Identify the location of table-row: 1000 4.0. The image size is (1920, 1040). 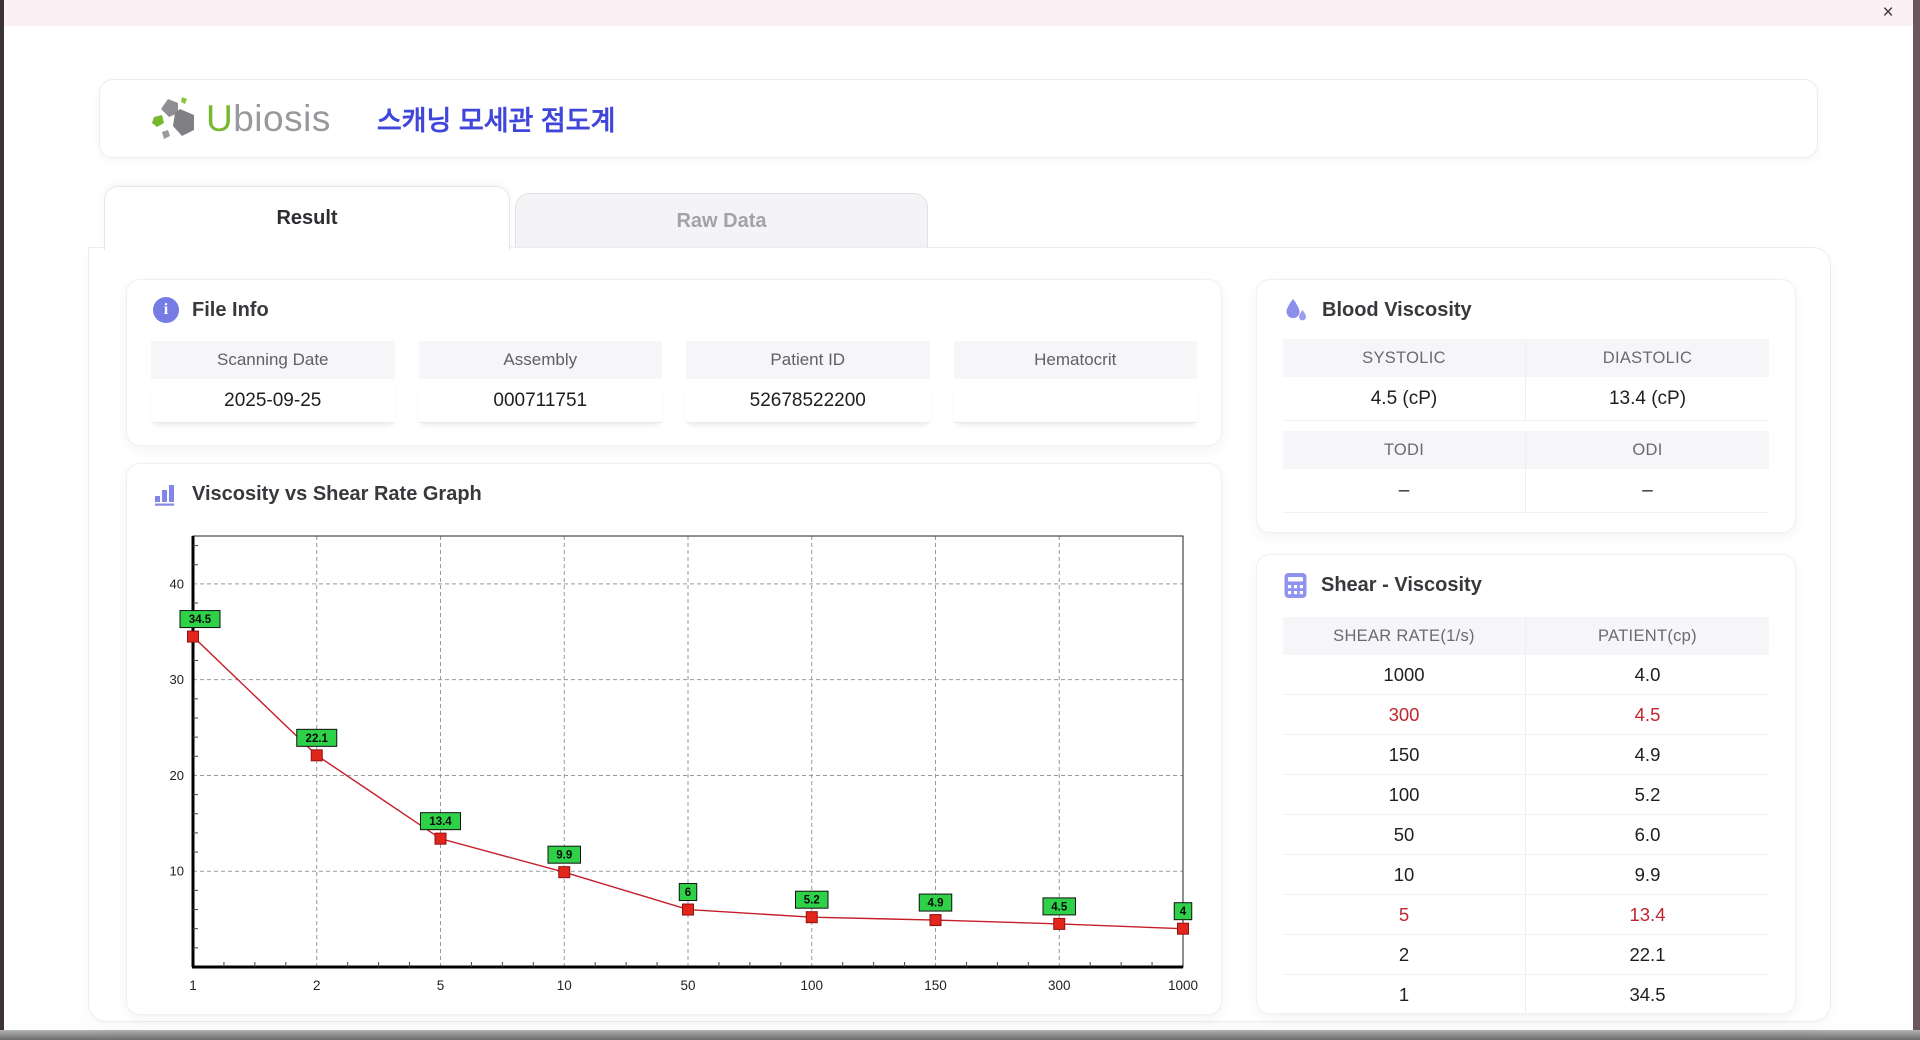
(1526, 675).